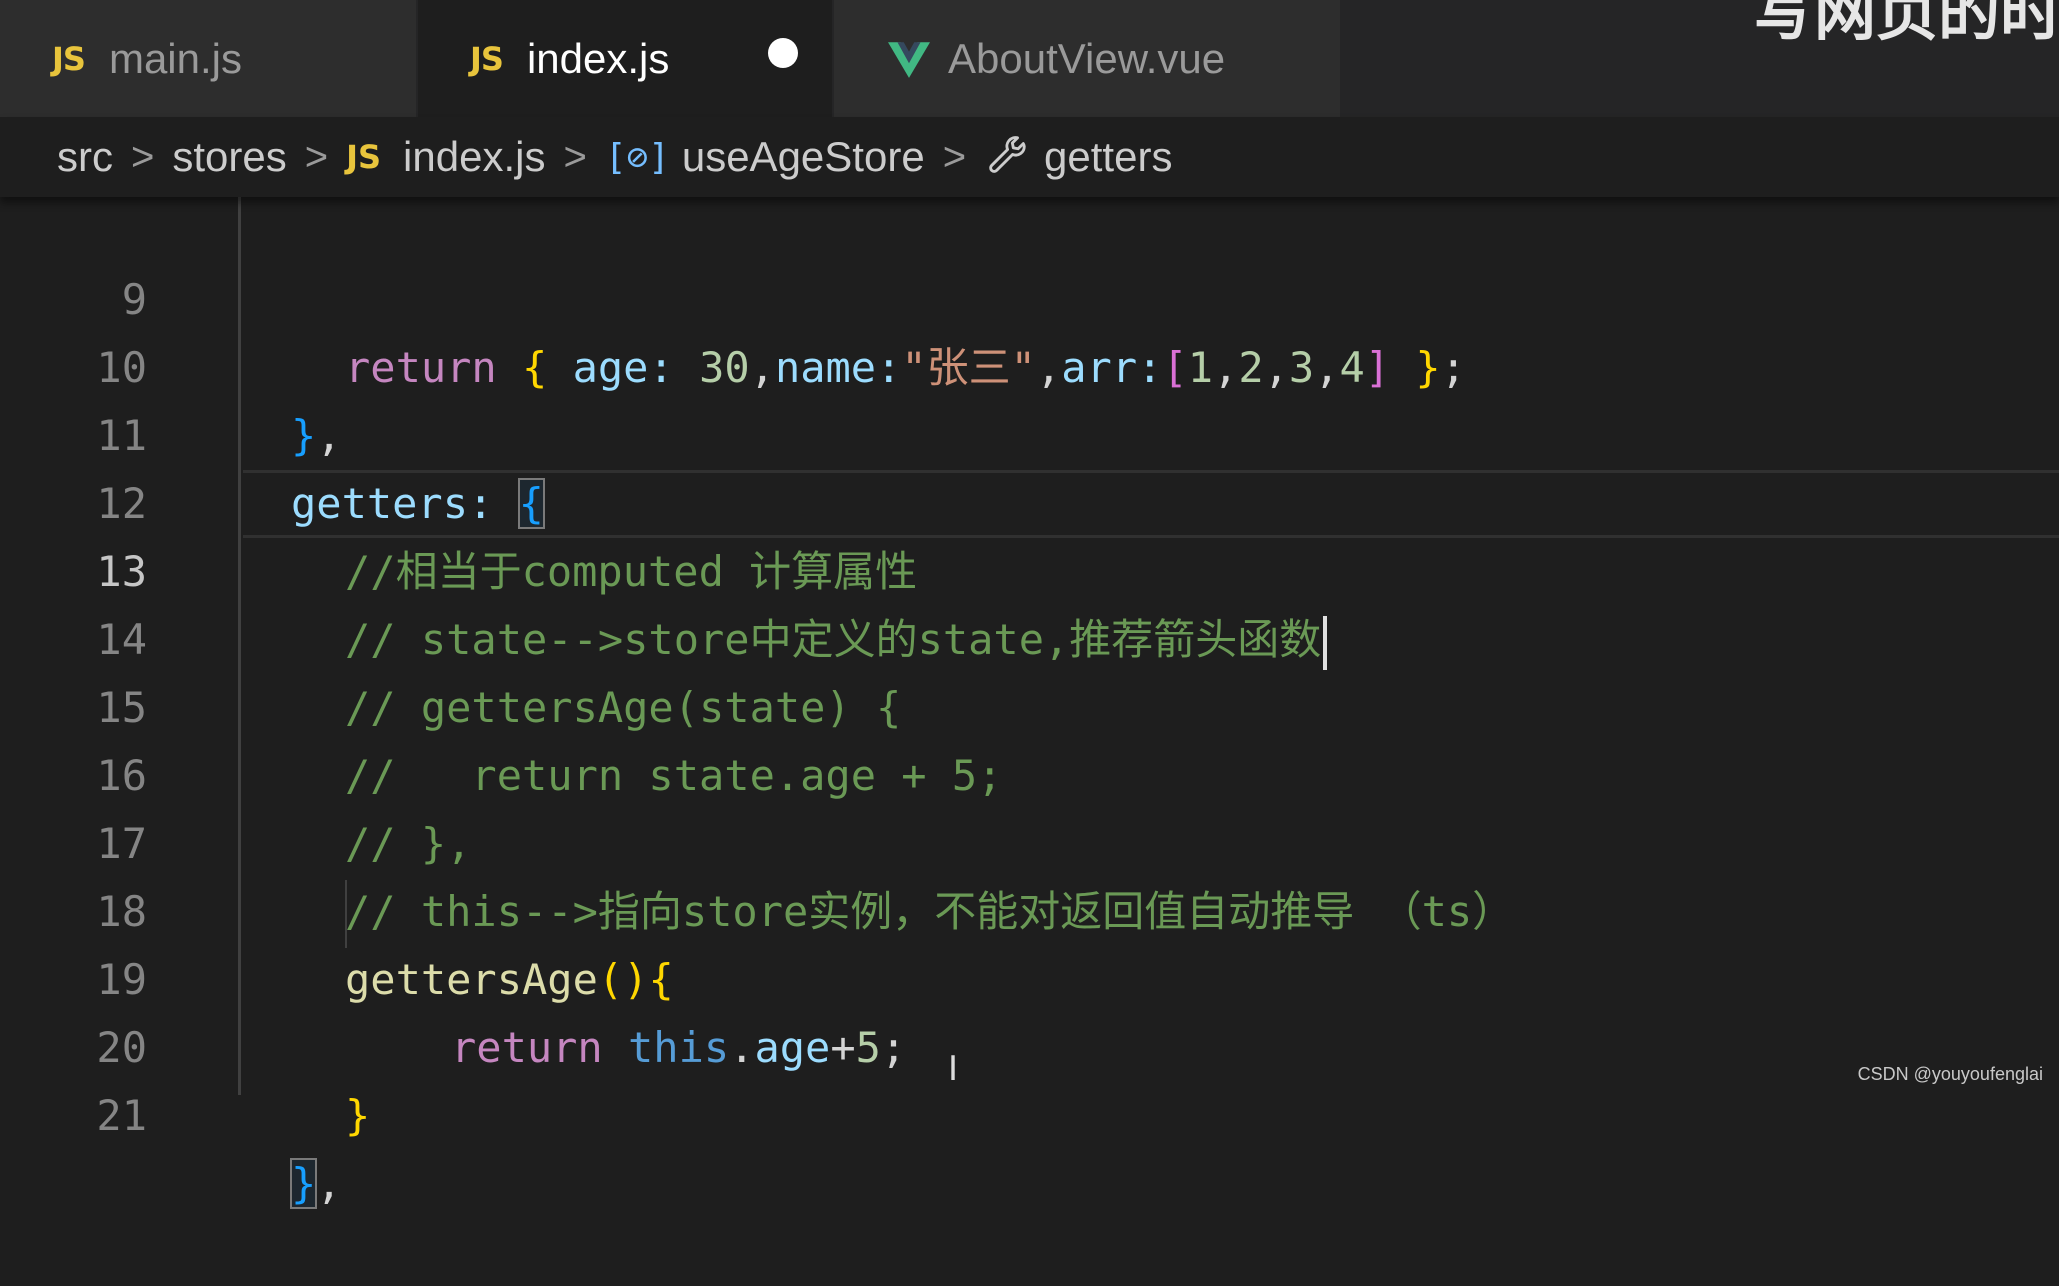 The width and height of the screenshot is (2059, 1286). I want to click on unsaved-dot-icon, so click(783, 53).